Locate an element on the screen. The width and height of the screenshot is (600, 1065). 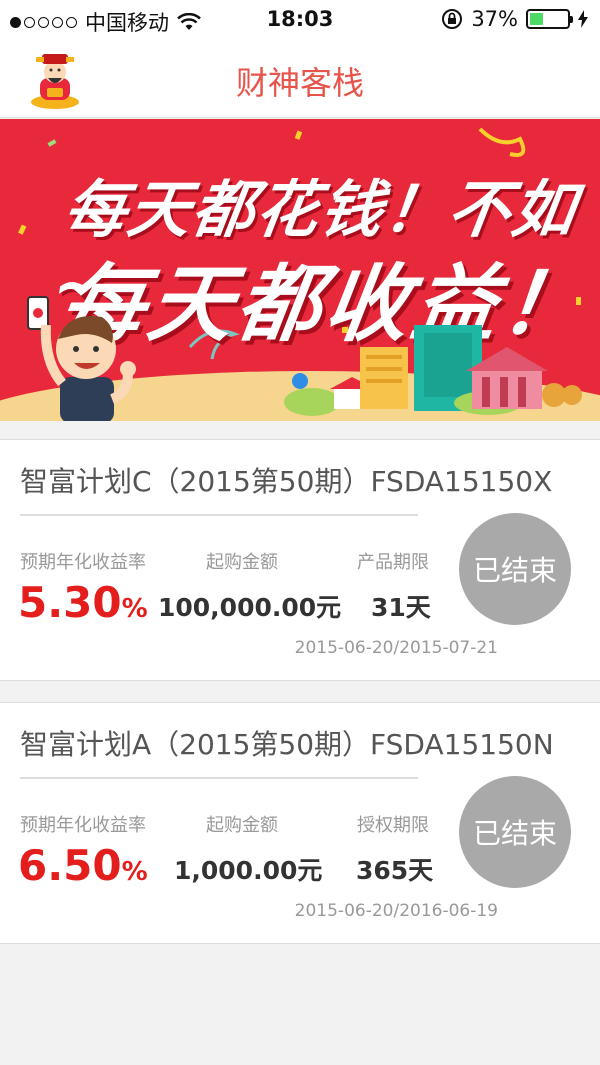
battery-percent: 37% is located at coordinates (494, 19).